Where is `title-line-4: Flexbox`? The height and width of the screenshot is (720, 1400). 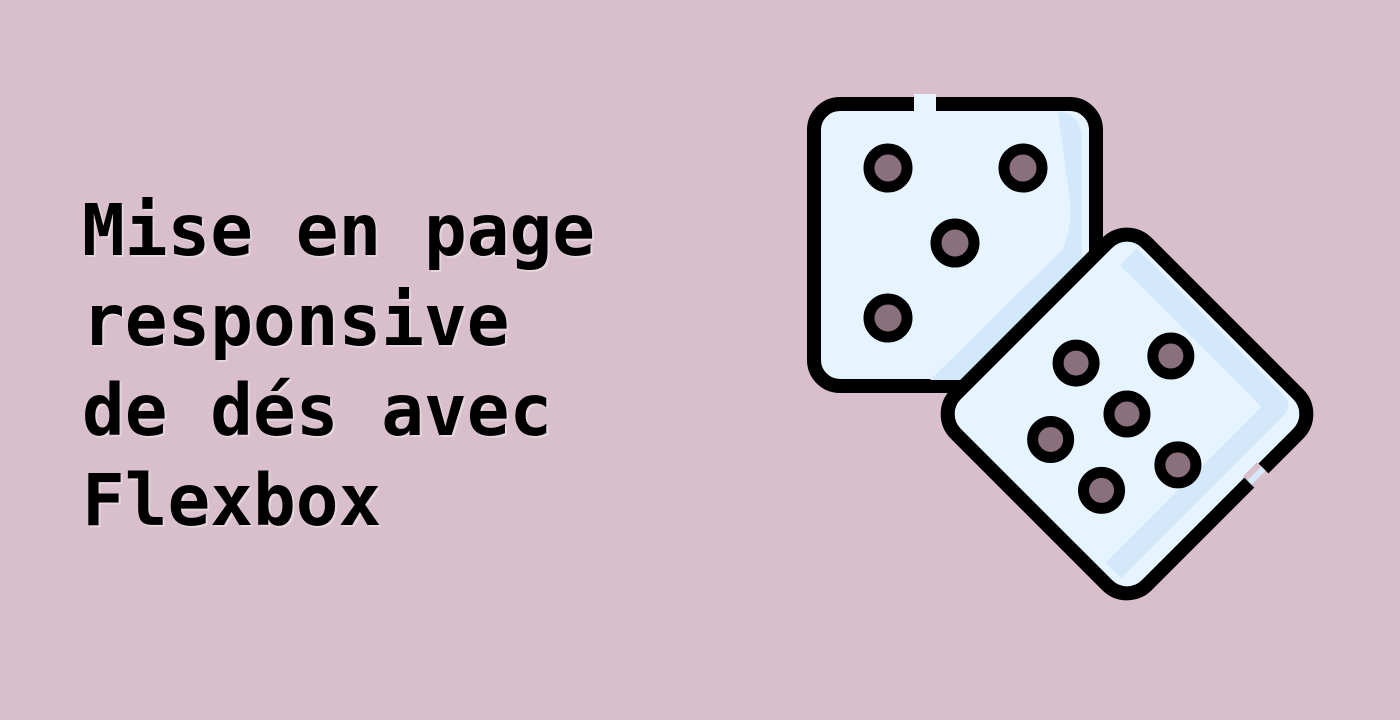
title-line-4: Flexbox is located at coordinates (232, 500).